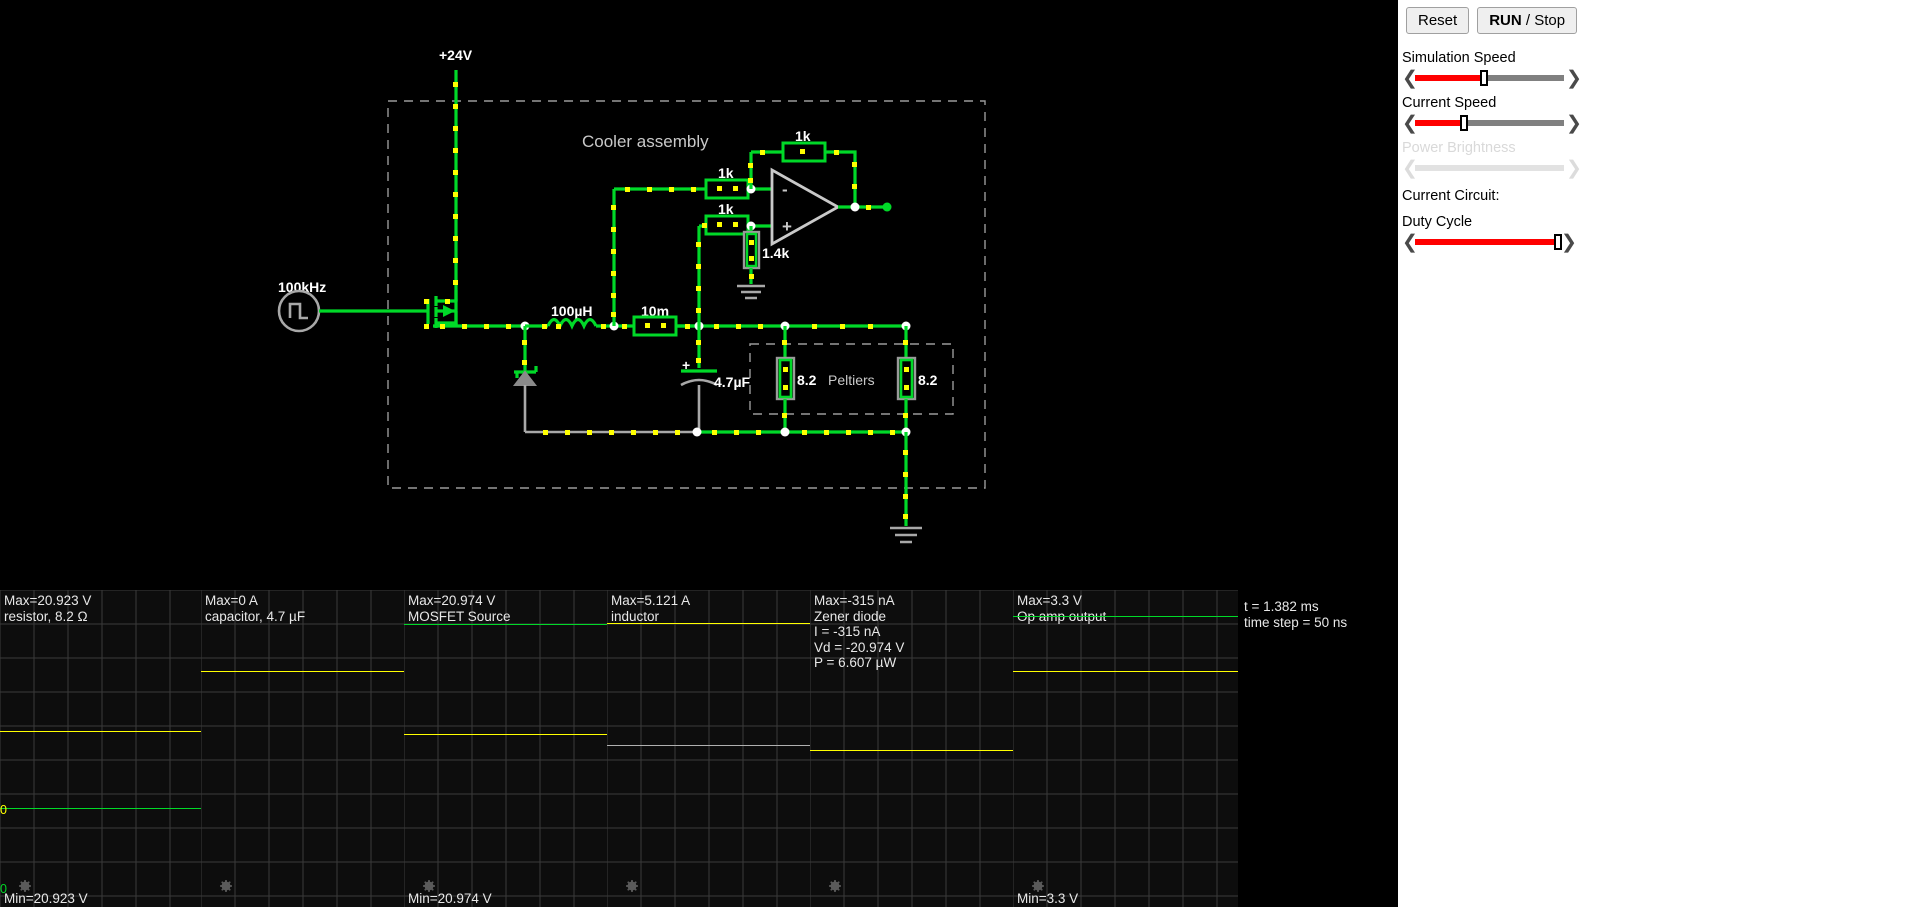 The image size is (1920, 907). Describe the element at coordinates (787, 226) in the screenshot. I see `opamp-plus-sign: +` at that location.